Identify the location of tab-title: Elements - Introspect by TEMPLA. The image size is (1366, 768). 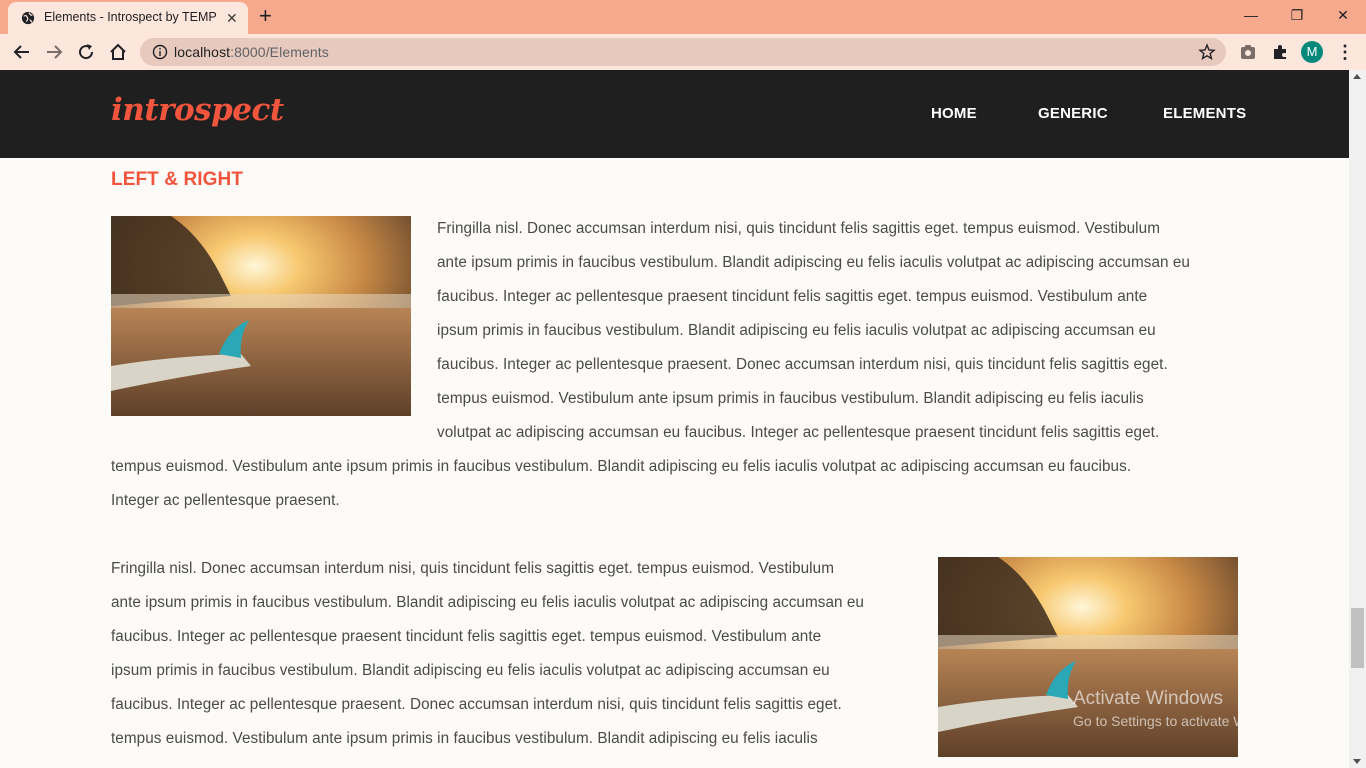
(130, 17).